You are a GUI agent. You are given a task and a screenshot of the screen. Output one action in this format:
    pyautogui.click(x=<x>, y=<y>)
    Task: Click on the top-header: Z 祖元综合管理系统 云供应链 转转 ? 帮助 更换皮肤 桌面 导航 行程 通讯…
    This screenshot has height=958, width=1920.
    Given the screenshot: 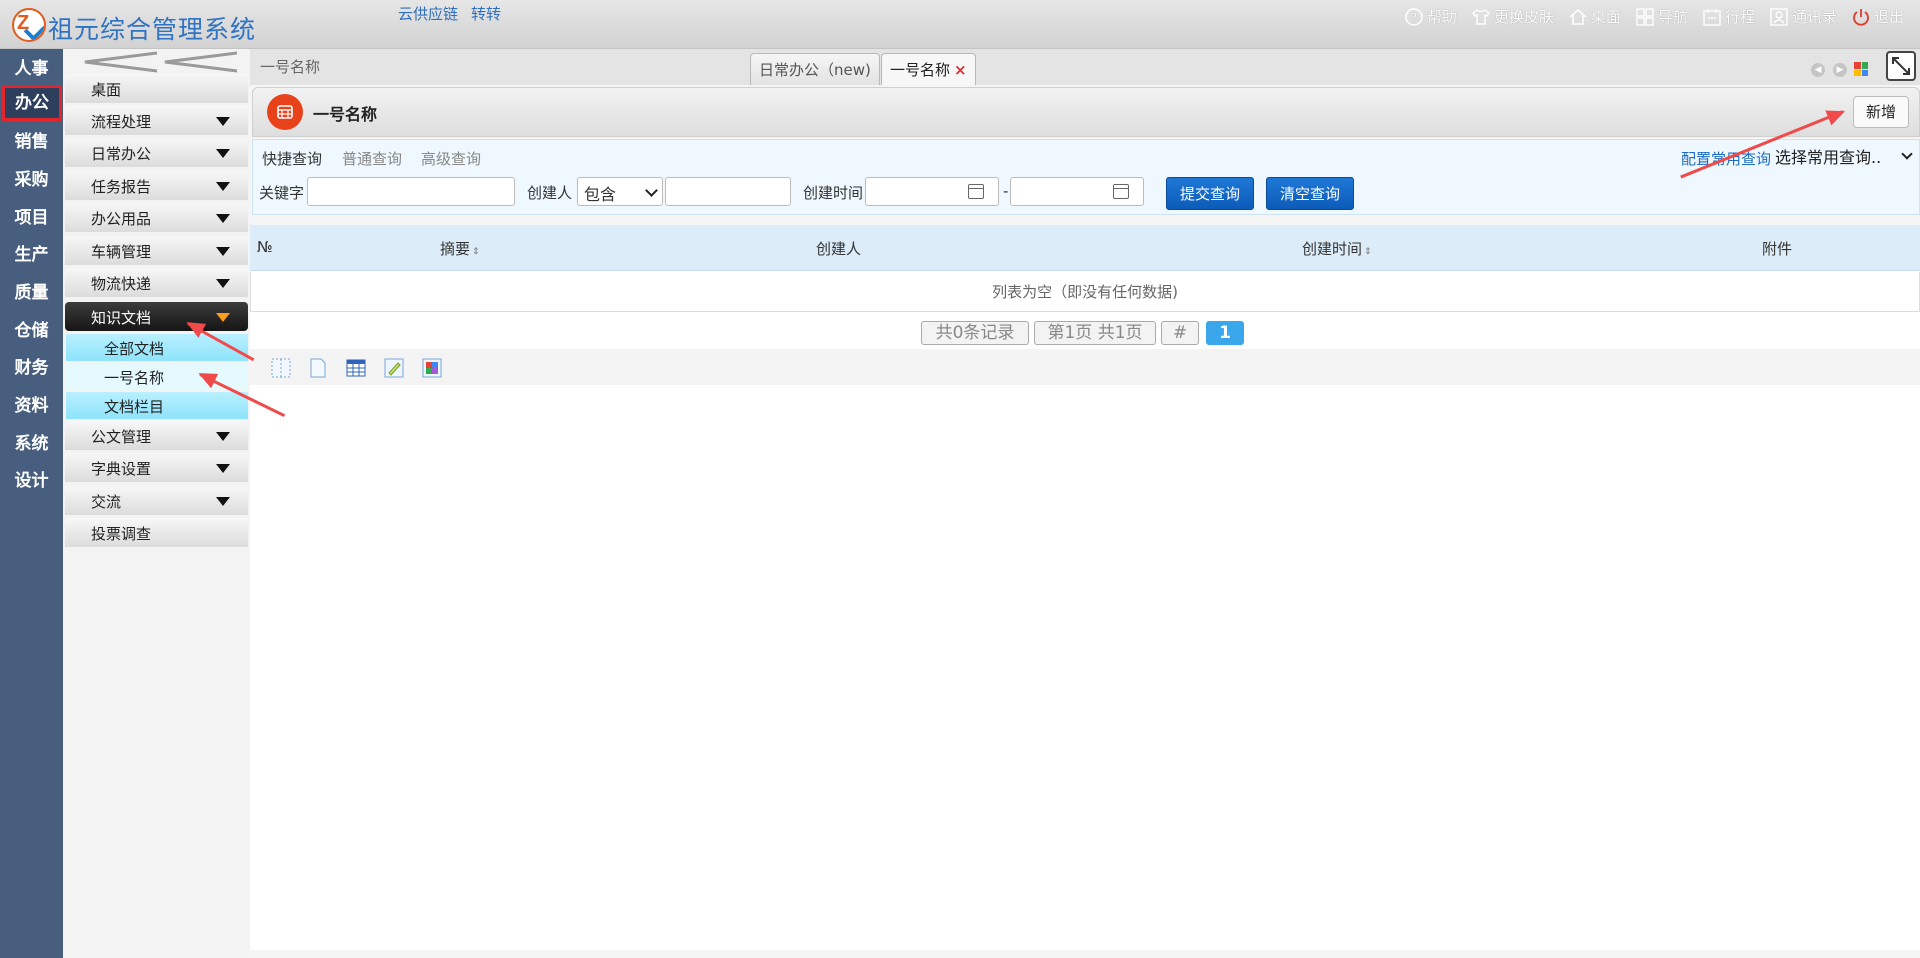 What is the action you would take?
    pyautogui.click(x=960, y=24)
    